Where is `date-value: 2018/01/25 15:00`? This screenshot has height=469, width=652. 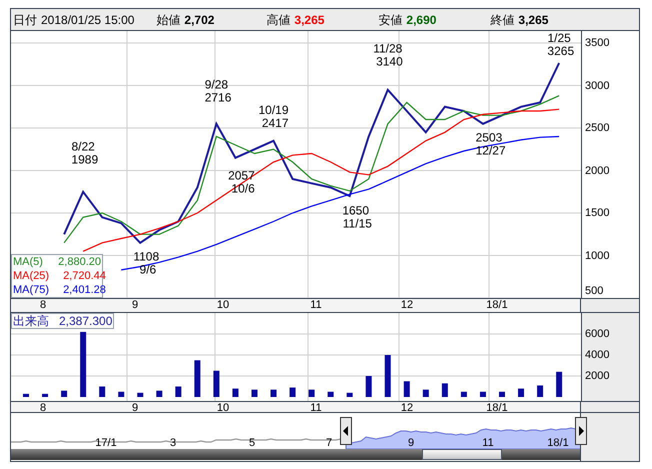
date-value: 2018/01/25 15:00 is located at coordinates (87, 20).